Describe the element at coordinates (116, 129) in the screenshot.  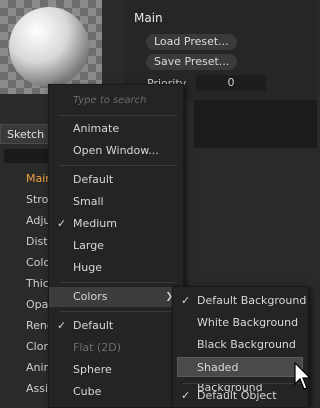
I see `menu-item-animate: Animate` at that location.